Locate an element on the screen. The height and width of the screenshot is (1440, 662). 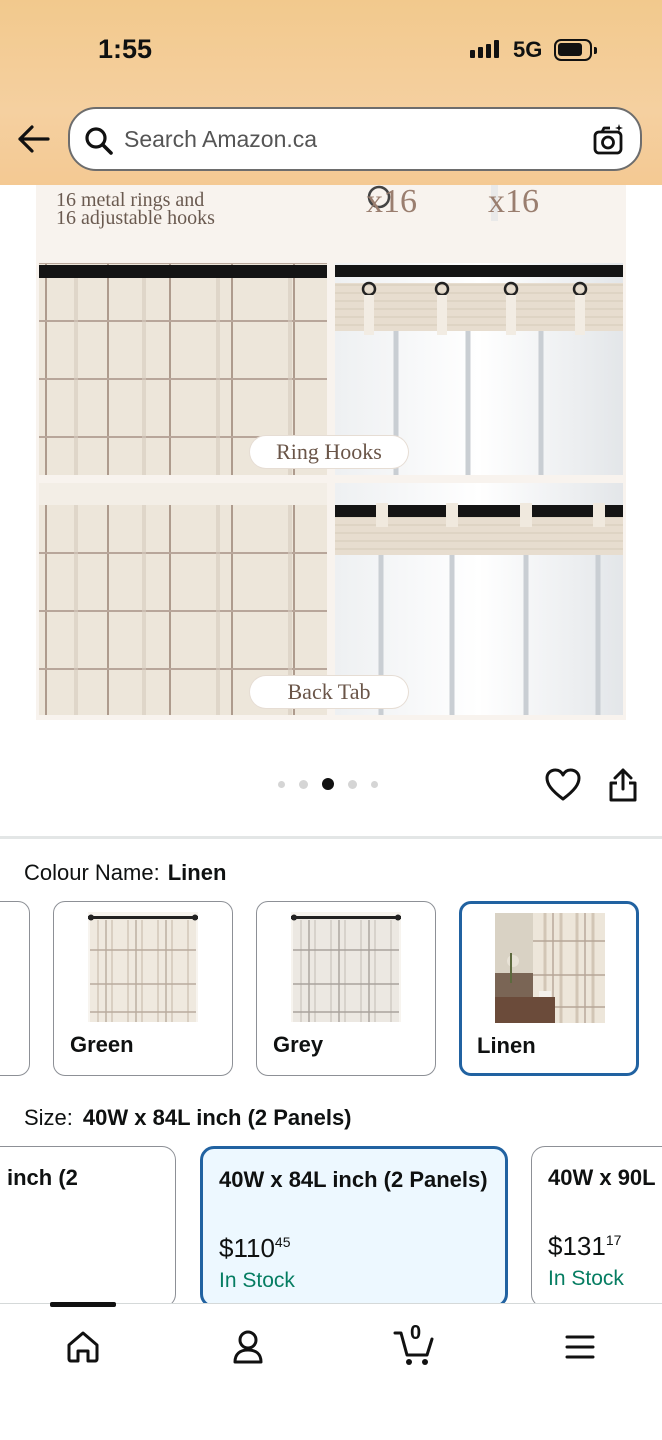
size-option-title: 40W x 90L Panels) is located at coordinates (605, 1177).